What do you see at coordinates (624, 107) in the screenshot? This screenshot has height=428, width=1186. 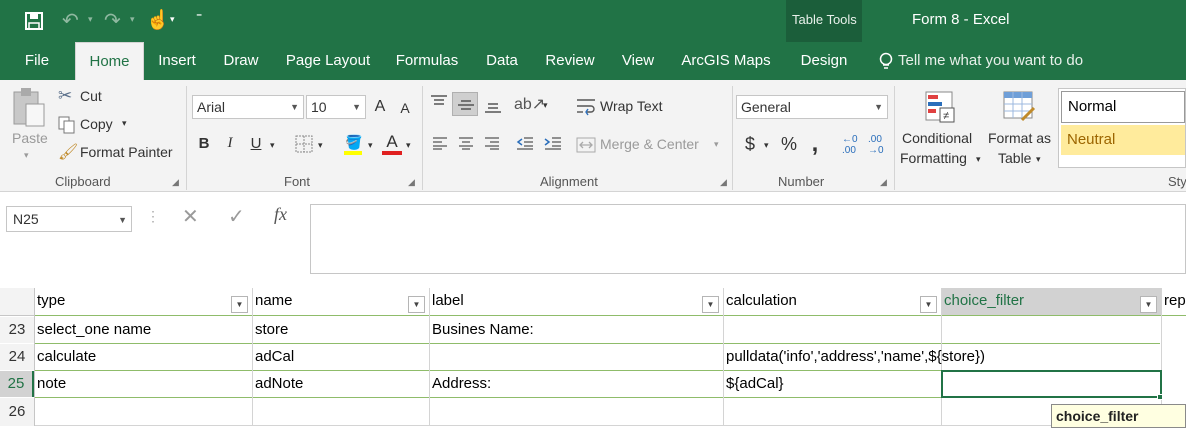 I see `wrap-text-button: Wrap Text` at bounding box center [624, 107].